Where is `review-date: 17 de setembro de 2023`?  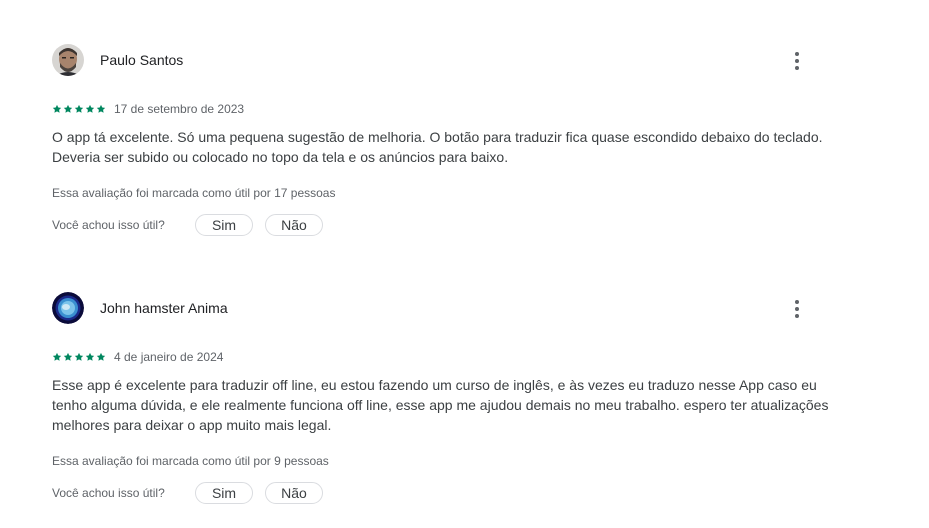
review-date: 17 de setembro de 2023 is located at coordinates (179, 109).